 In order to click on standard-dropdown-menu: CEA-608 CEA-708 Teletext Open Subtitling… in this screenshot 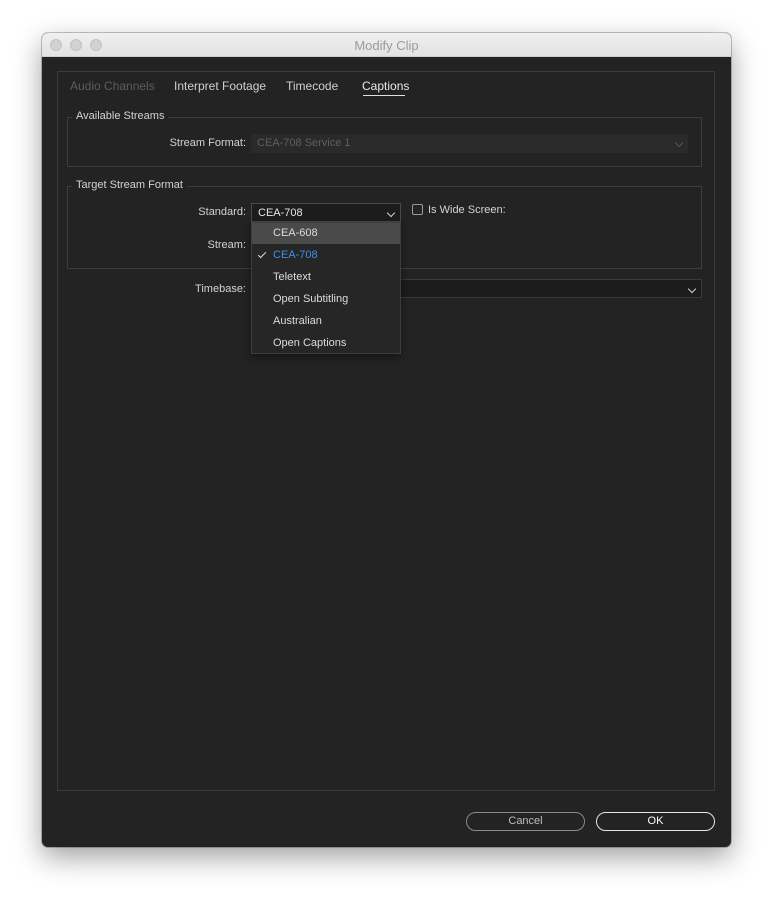, I will do `click(326, 288)`.